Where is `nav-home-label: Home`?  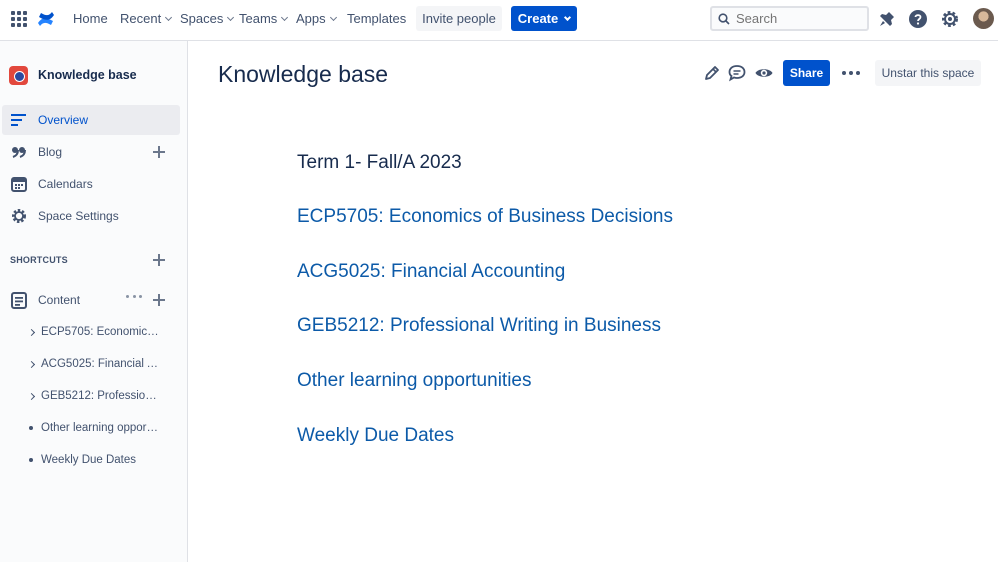
nav-home-label: Home is located at coordinates (90, 18).